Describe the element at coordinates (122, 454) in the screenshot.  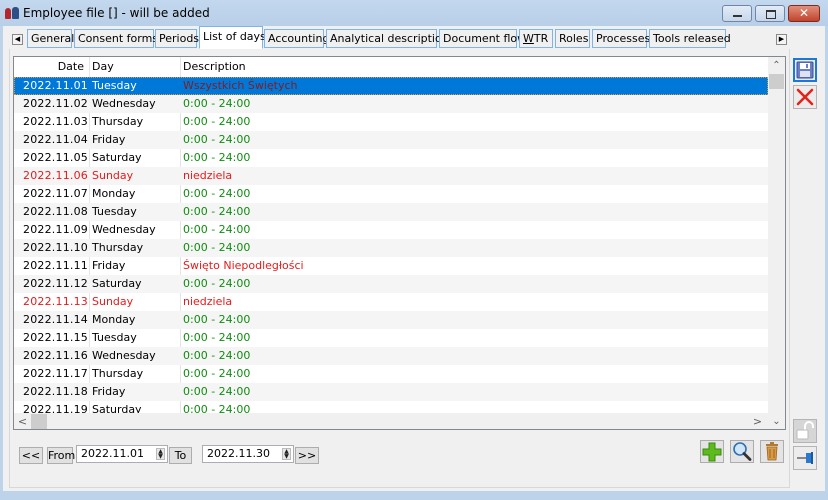
I see `from-date-input: 2022.11.01 ▲ ▼` at that location.